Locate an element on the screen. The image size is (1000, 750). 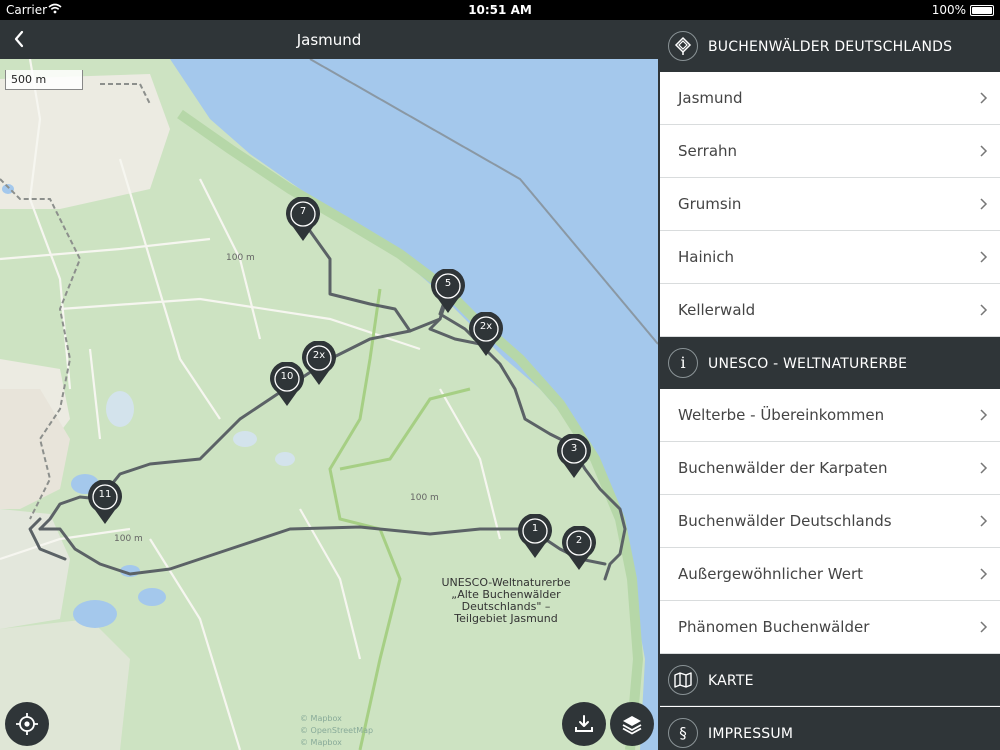
clock: 10:51 AM is located at coordinates (500, 10).